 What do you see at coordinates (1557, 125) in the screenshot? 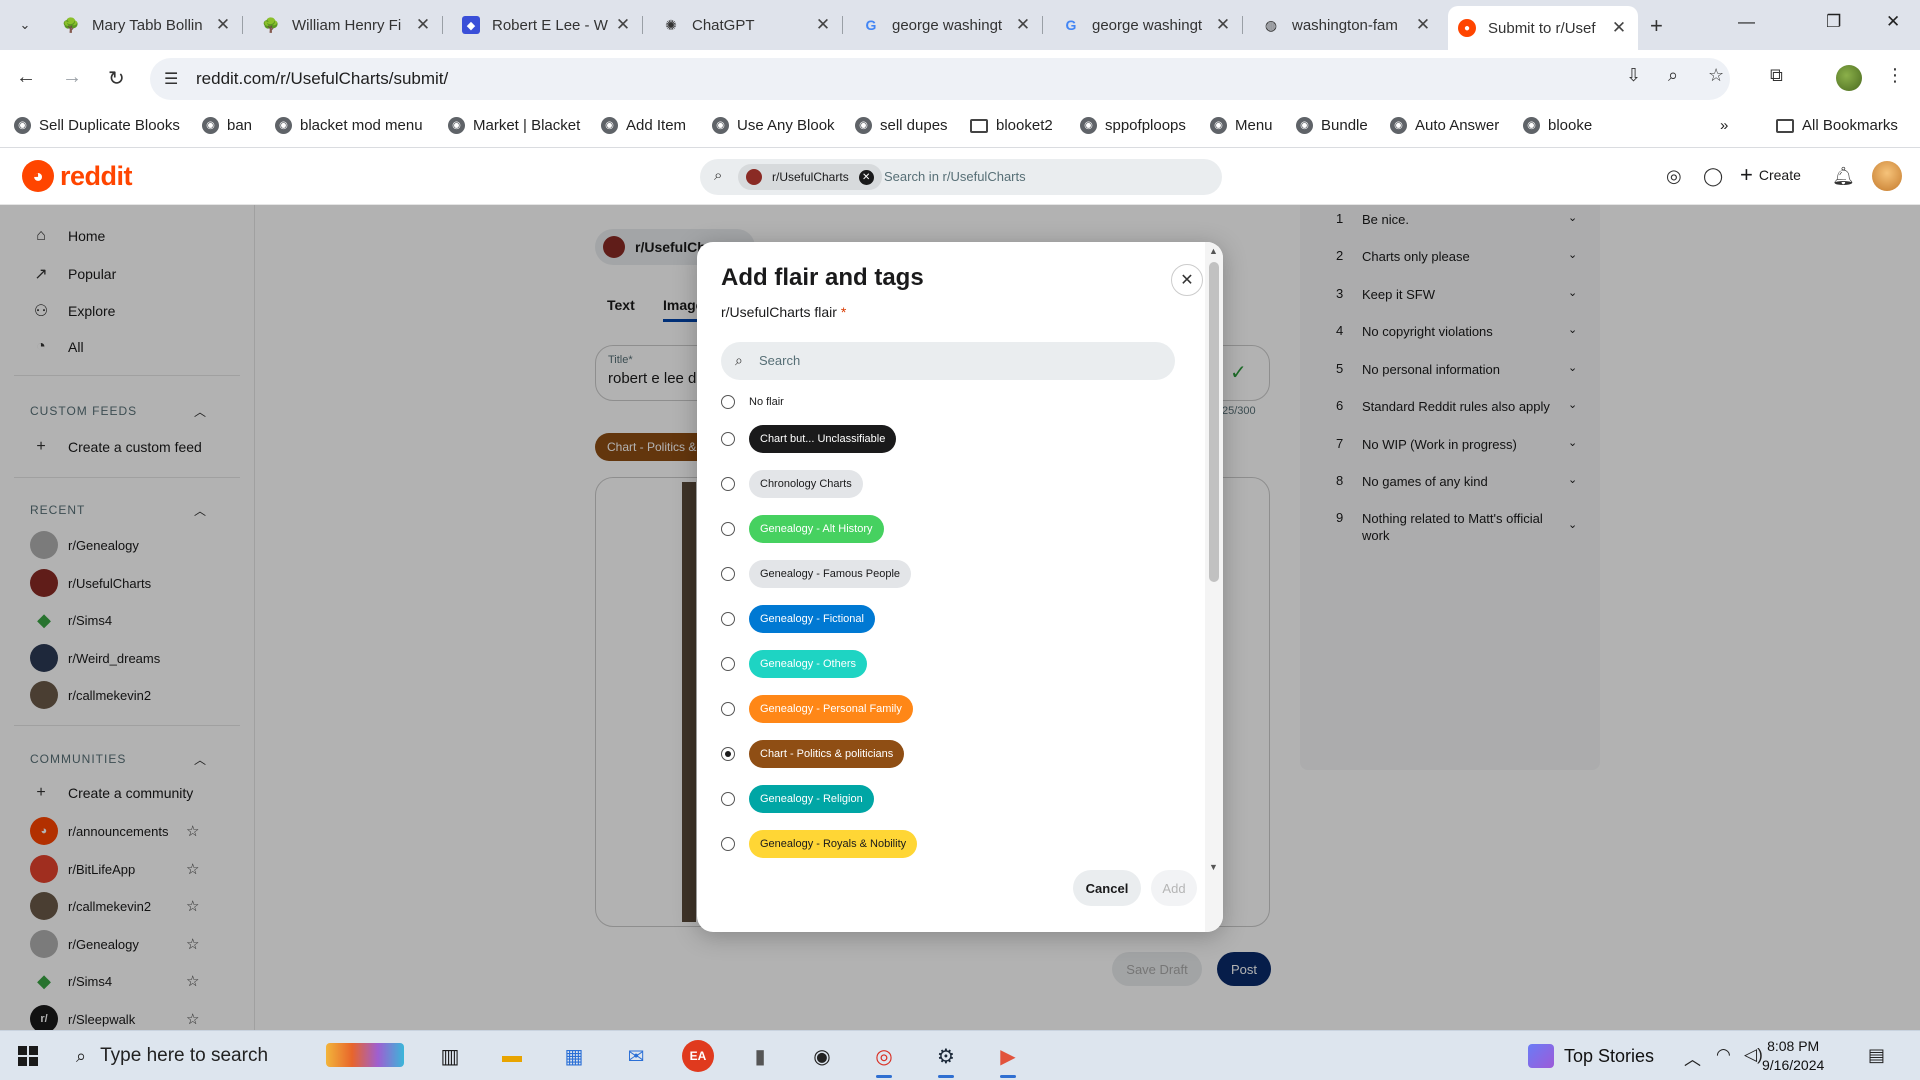
I see `bookmark-item: ◉ blooke` at bounding box center [1557, 125].